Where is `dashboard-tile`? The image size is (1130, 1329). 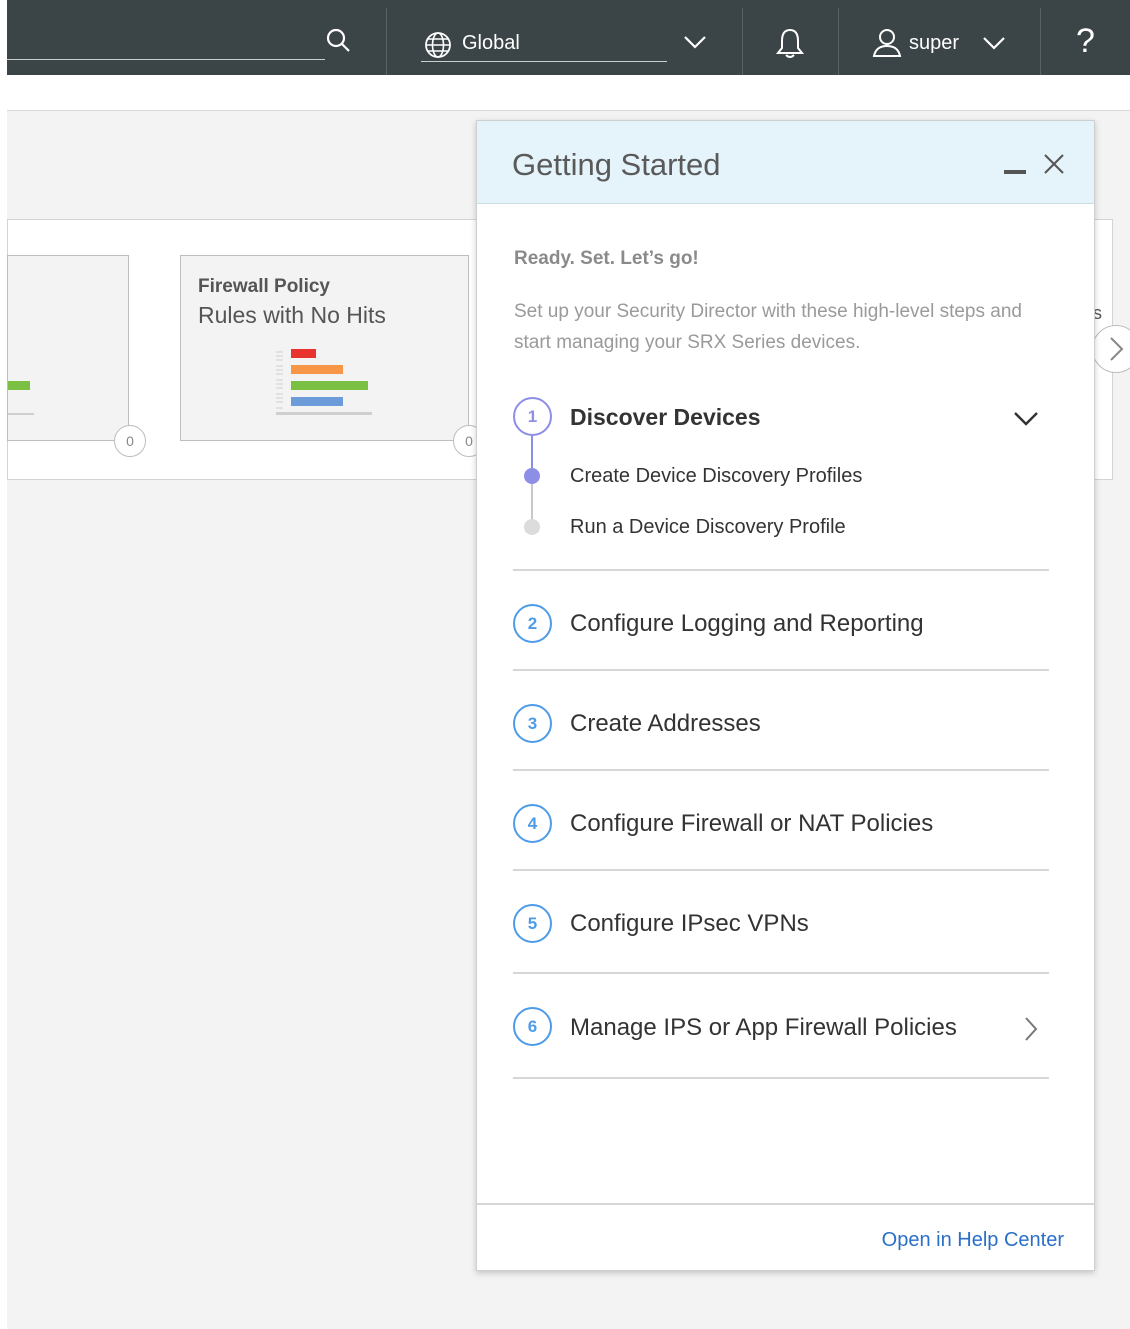 dashboard-tile is located at coordinates (68, 348).